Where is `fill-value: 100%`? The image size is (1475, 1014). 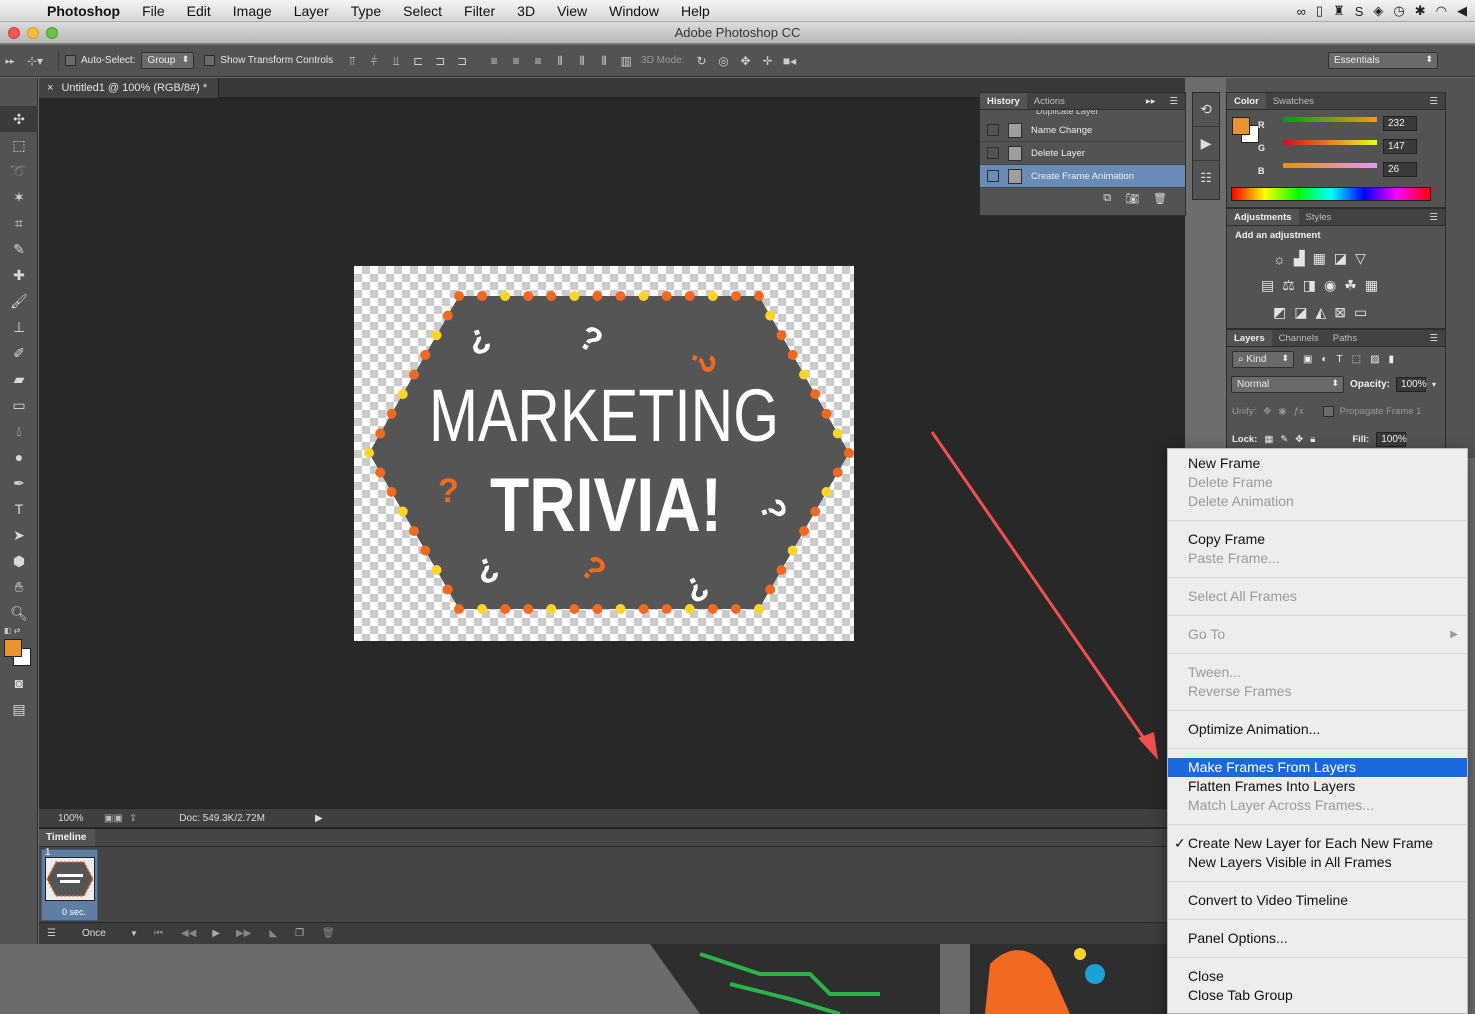
fill-value: 100% is located at coordinates (1391, 439).